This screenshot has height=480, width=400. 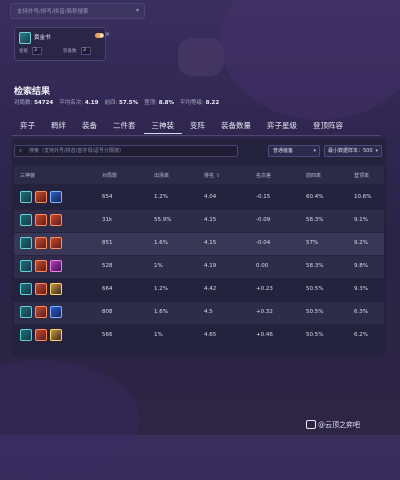 I want to click on table-row: 566 1% 4.65 +0.46 50.5% 6.2%, so click(x=199, y=336).